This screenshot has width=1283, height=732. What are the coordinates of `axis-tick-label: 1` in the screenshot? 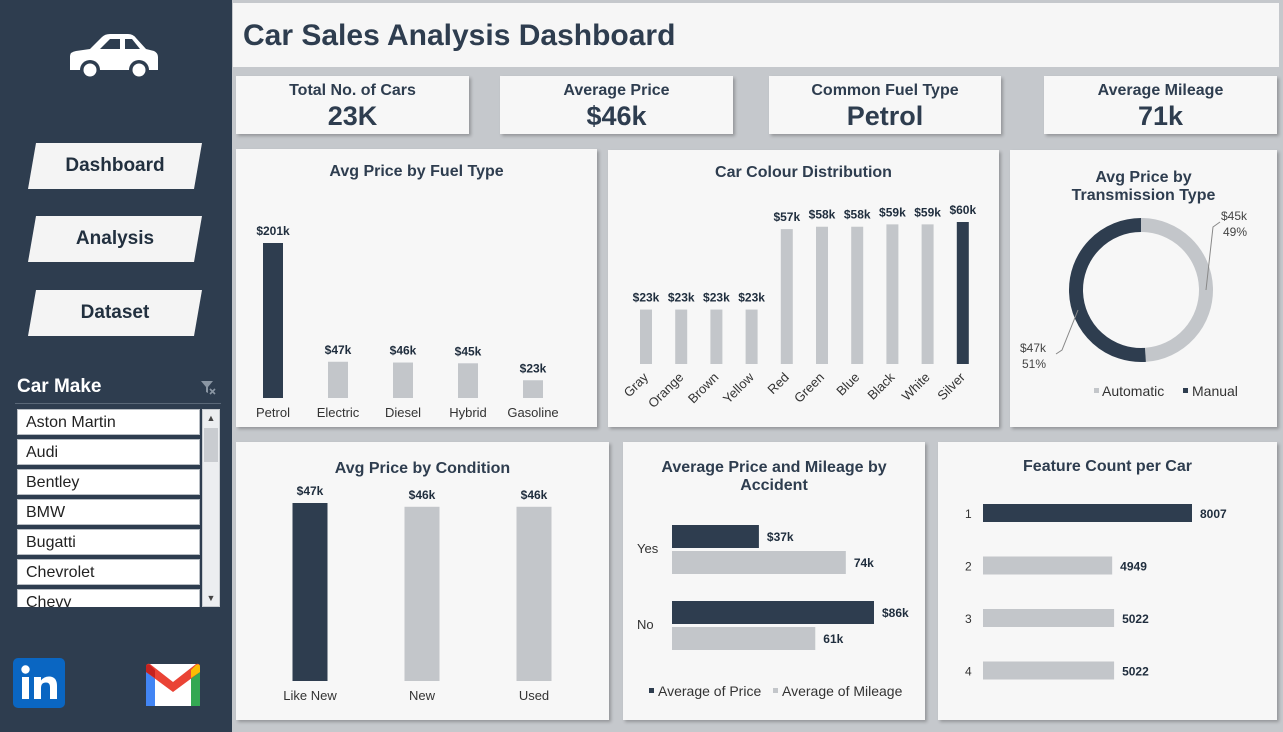 It's located at (968, 514).